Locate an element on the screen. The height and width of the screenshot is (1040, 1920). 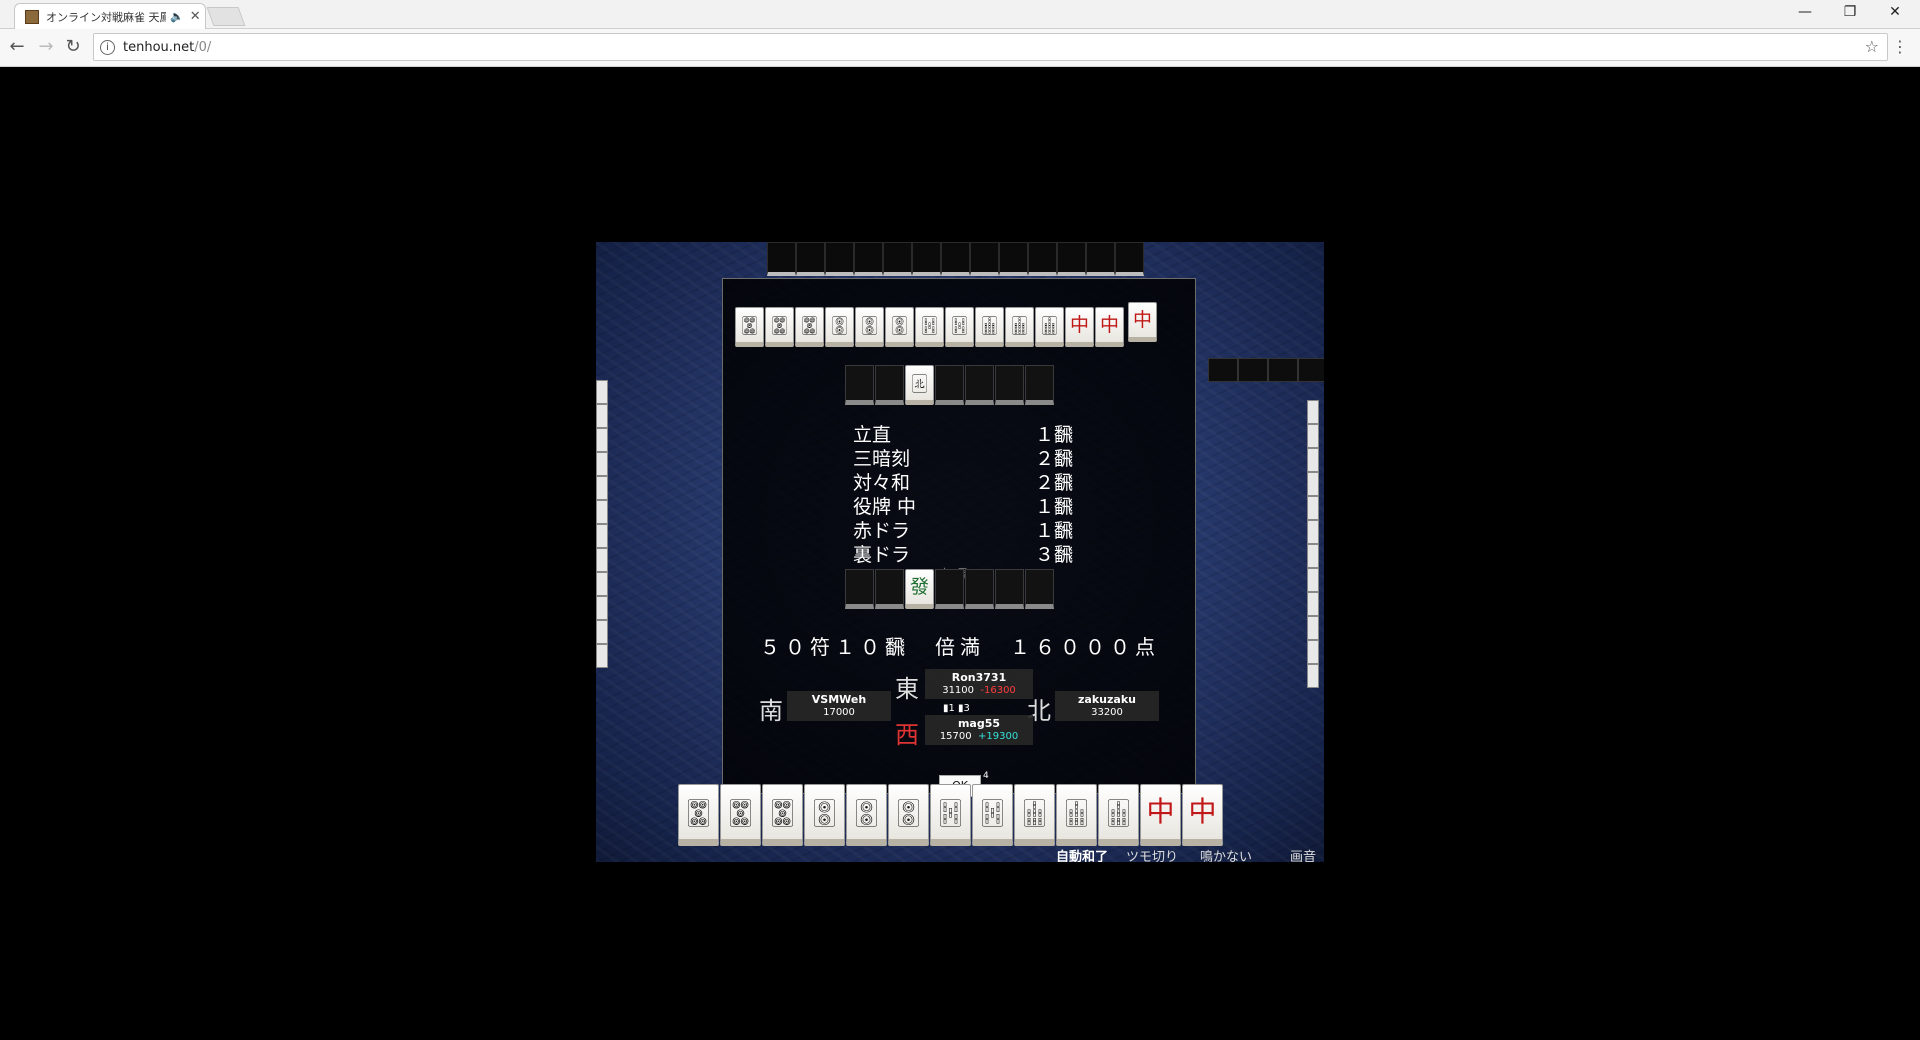
player-score: 33200 is located at coordinates (1107, 712).